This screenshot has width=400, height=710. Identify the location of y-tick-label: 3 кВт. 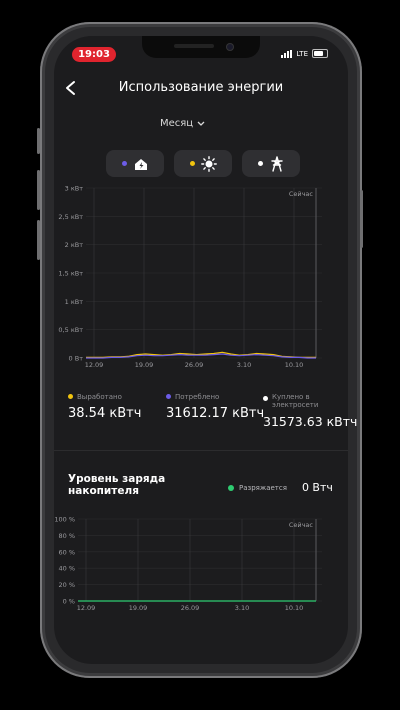
(74, 189).